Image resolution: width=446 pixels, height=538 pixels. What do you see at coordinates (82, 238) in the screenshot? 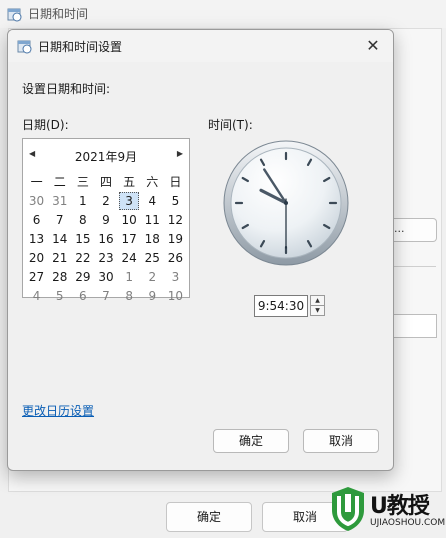
I see `calendar-day: 15` at bounding box center [82, 238].